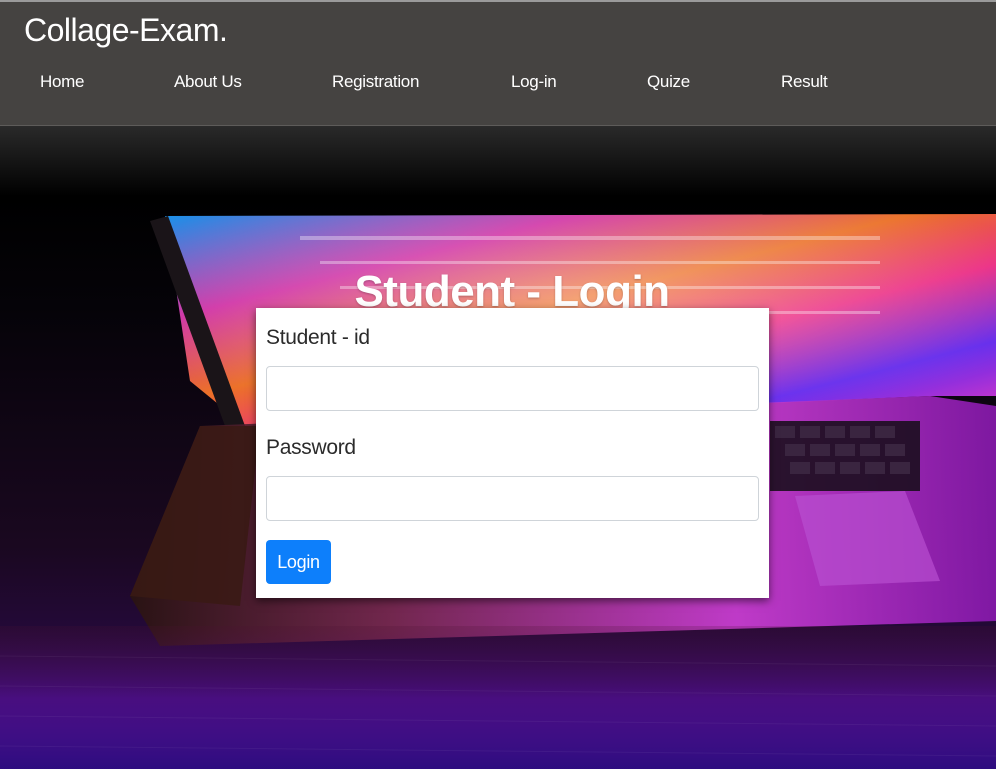  I want to click on student-id-label: Student - id, so click(318, 337).